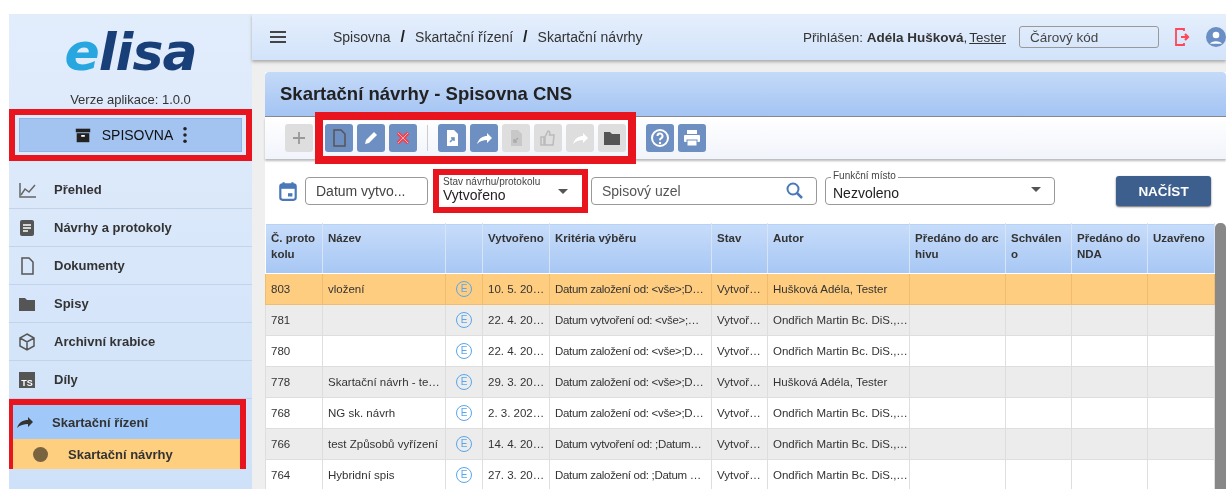 The width and height of the screenshot is (1226, 489). Describe the element at coordinates (590, 37) in the screenshot. I see `breadcrumb-link: Skartační návrhy` at that location.